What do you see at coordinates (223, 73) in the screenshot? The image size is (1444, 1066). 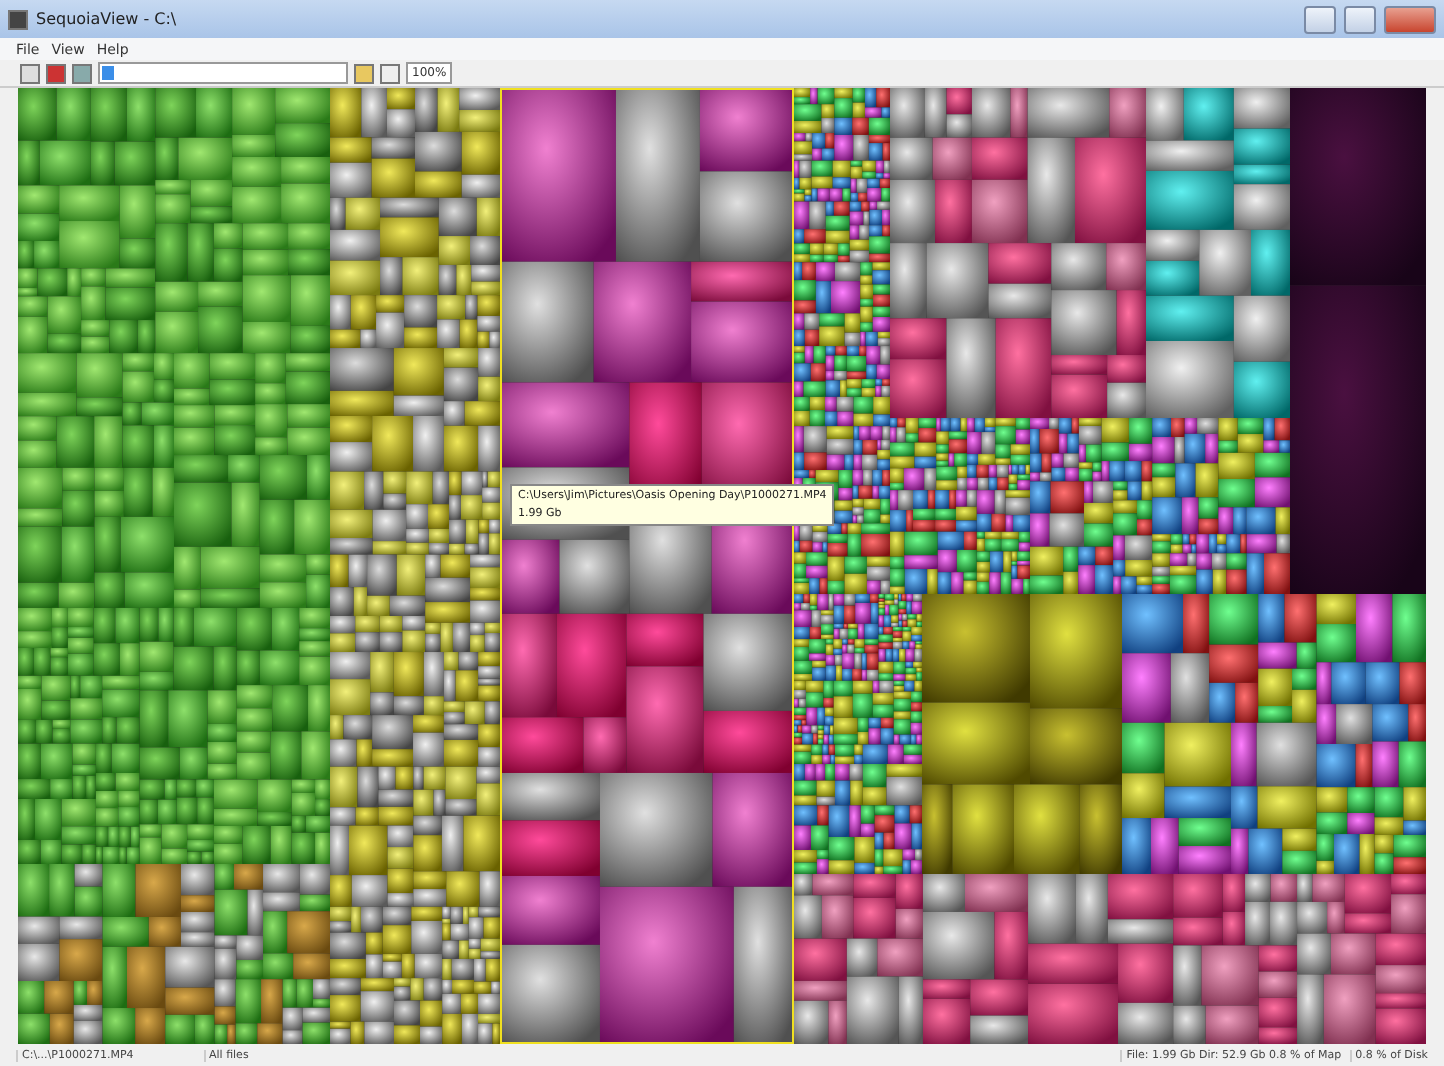 I see `path-field` at bounding box center [223, 73].